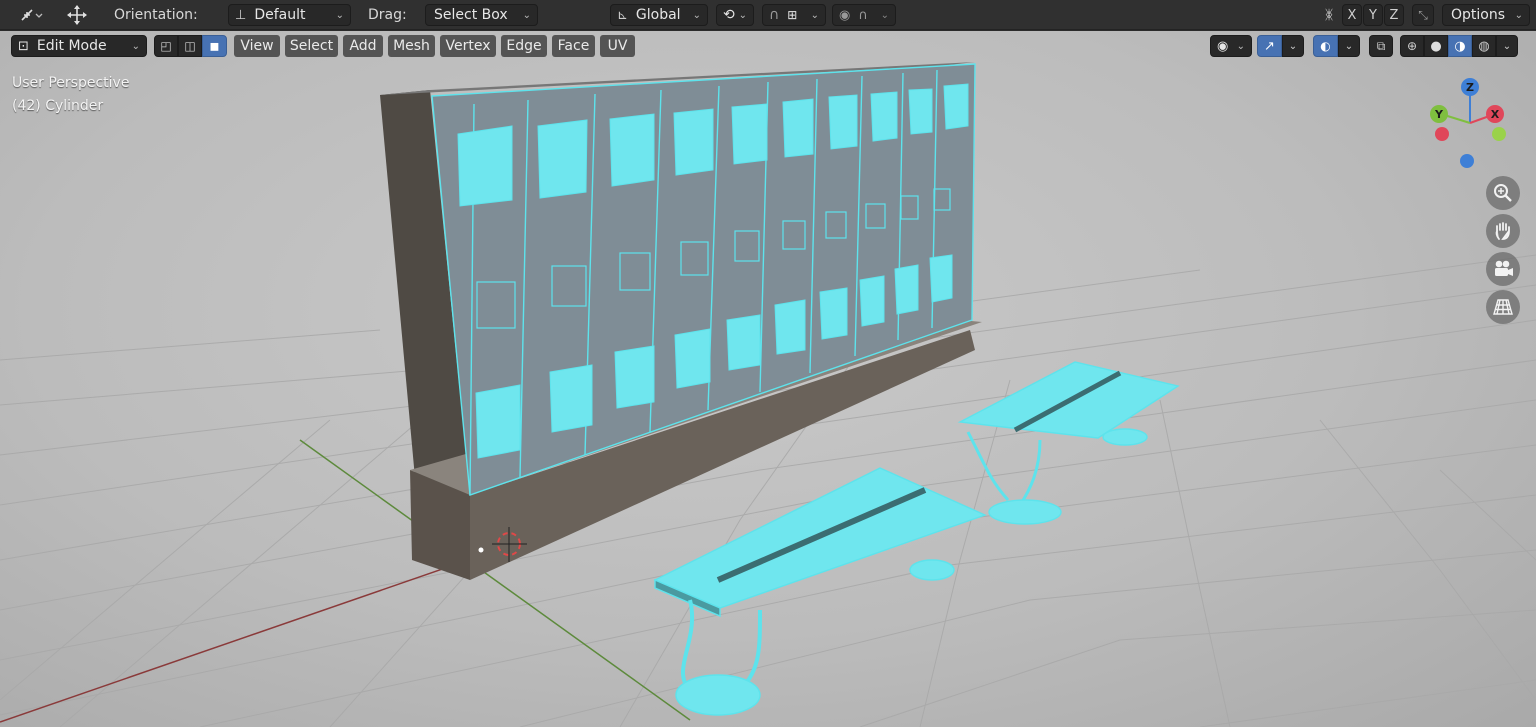 This screenshot has height=727, width=1536. I want to click on gizmo-toggle-icon: ↗, so click(1269, 46).